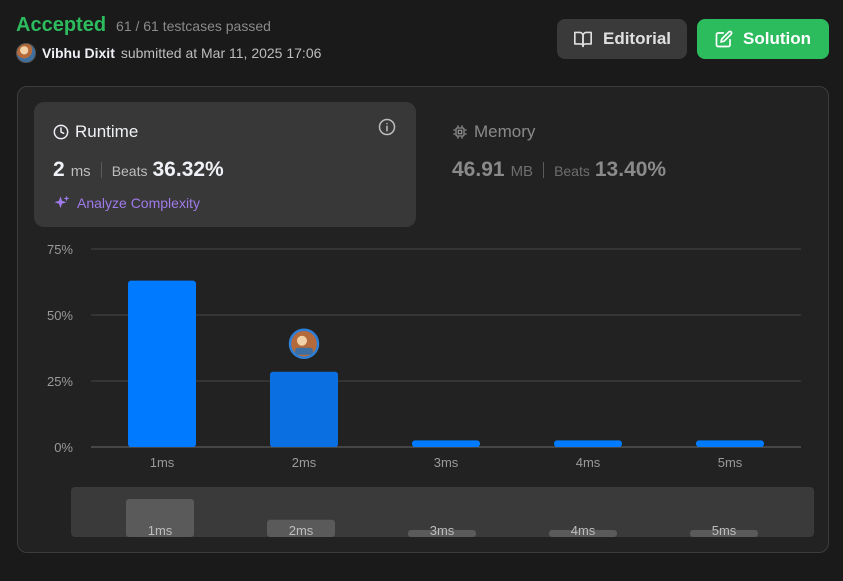 Image resolution: width=843 pixels, height=581 pixels. Describe the element at coordinates (26, 53) in the screenshot. I see `avatar` at that location.